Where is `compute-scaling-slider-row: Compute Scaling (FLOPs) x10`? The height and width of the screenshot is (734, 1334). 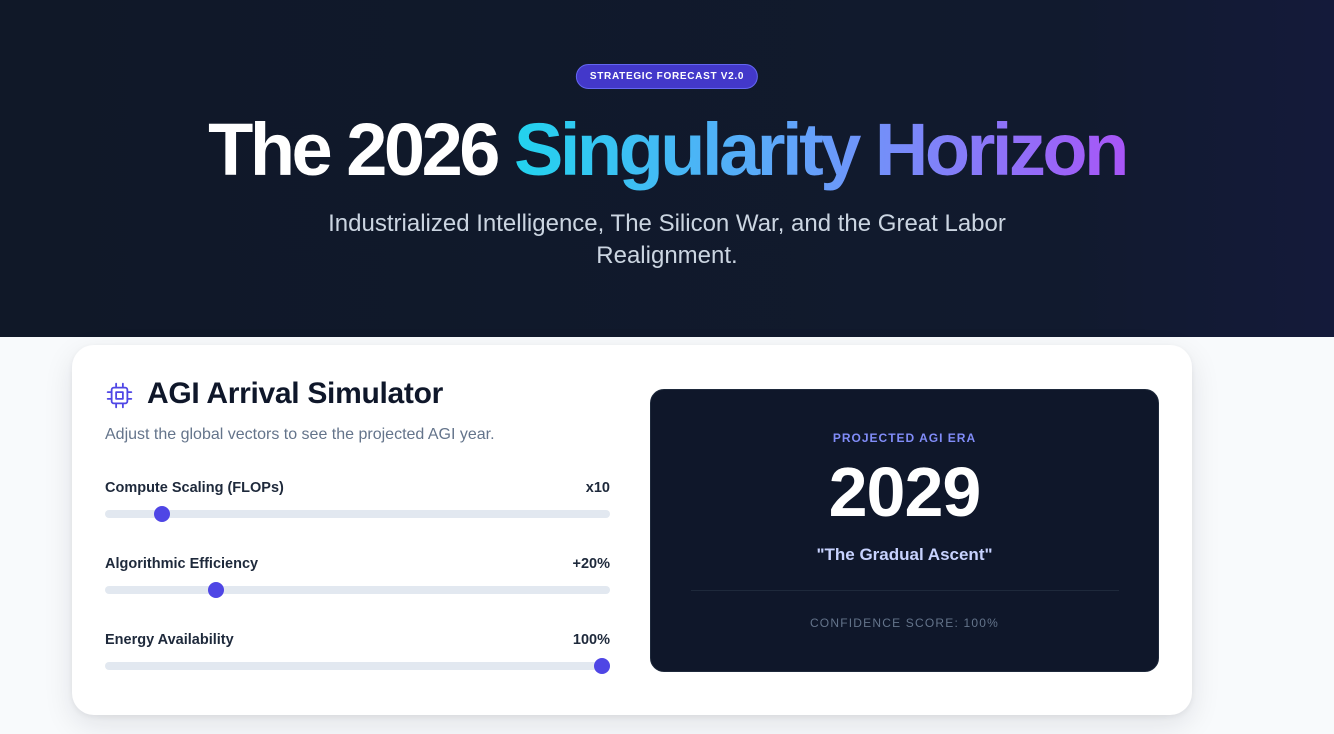 compute-scaling-slider-row: Compute Scaling (FLOPs) x10 is located at coordinates (357, 505).